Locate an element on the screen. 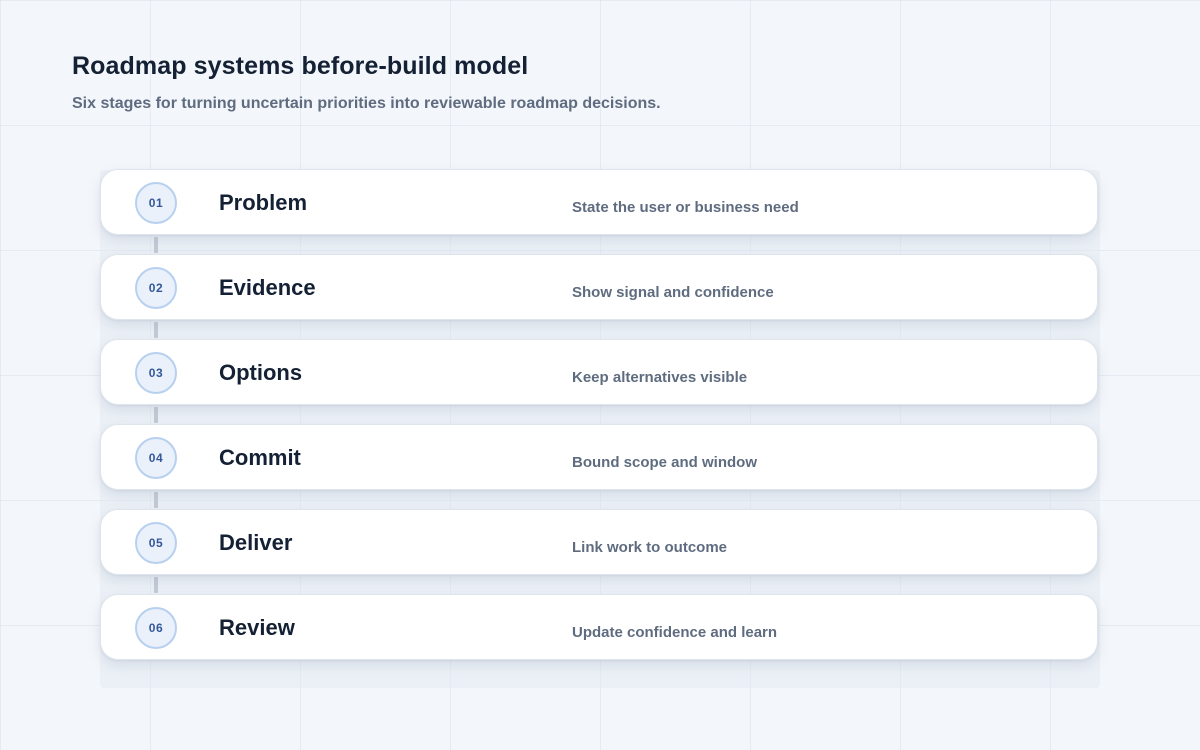 The width and height of the screenshot is (1200, 750). stage-card-evidence: 02 Evidence Show signal and confidence is located at coordinates (599, 287).